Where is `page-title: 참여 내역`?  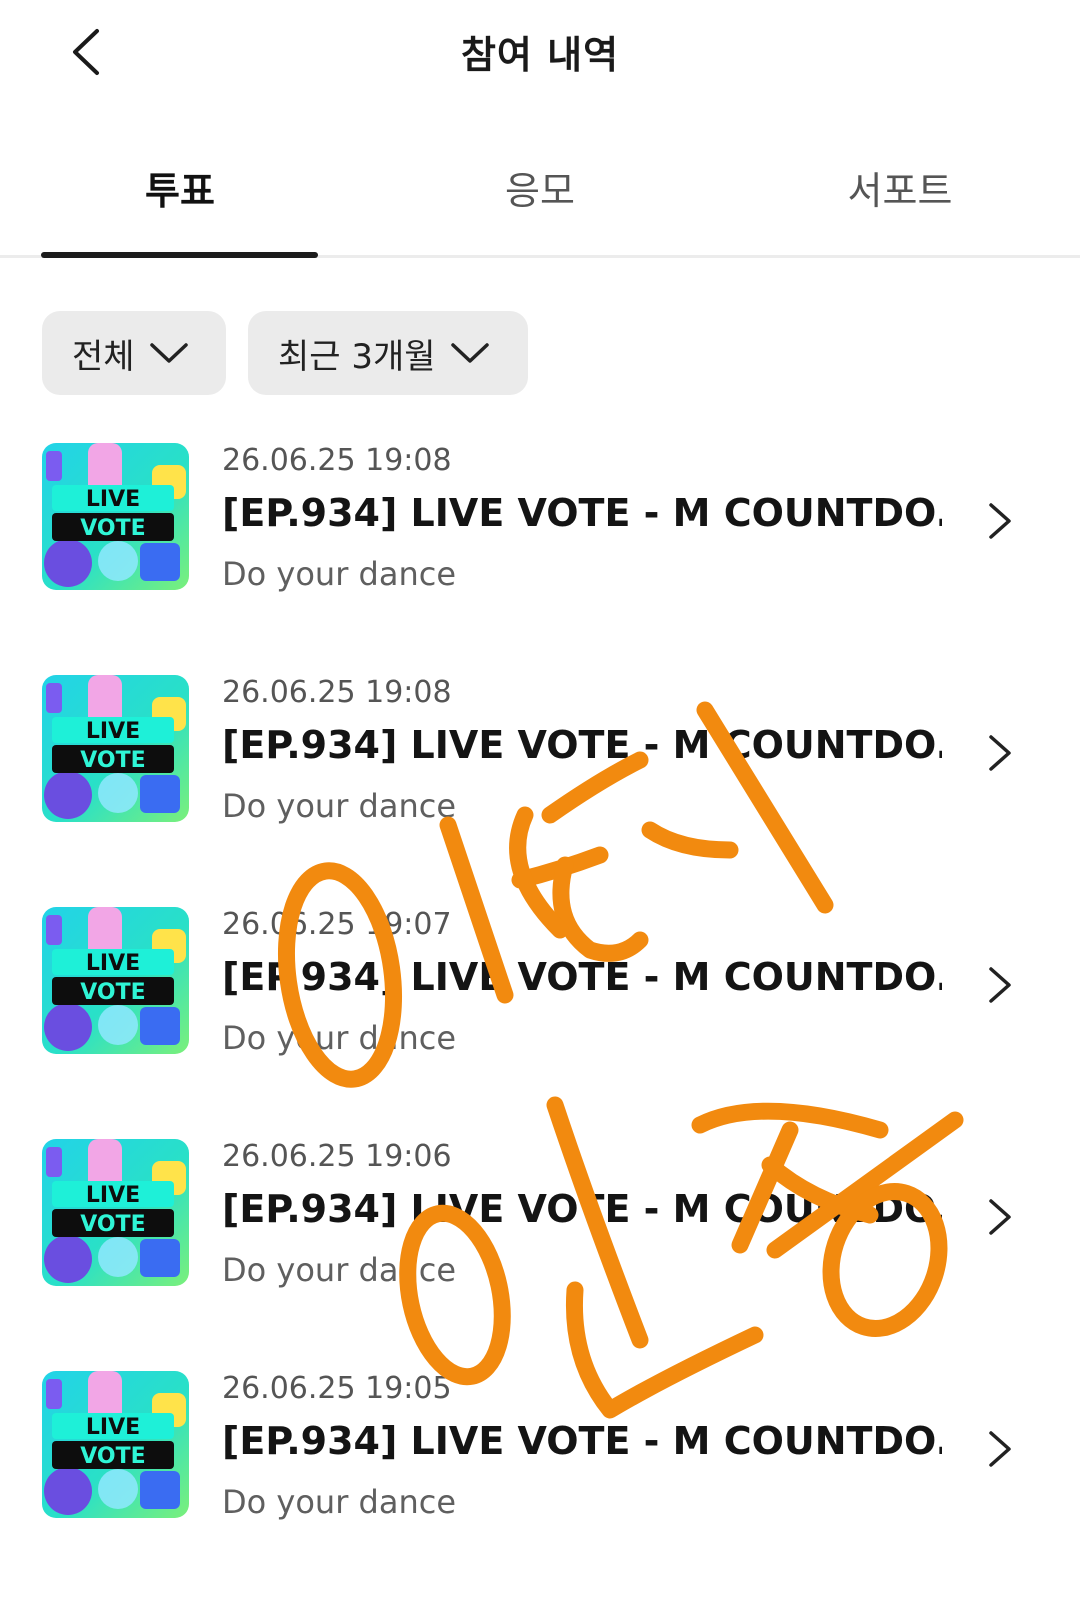
page-title: 참여 내역 is located at coordinates (540, 55).